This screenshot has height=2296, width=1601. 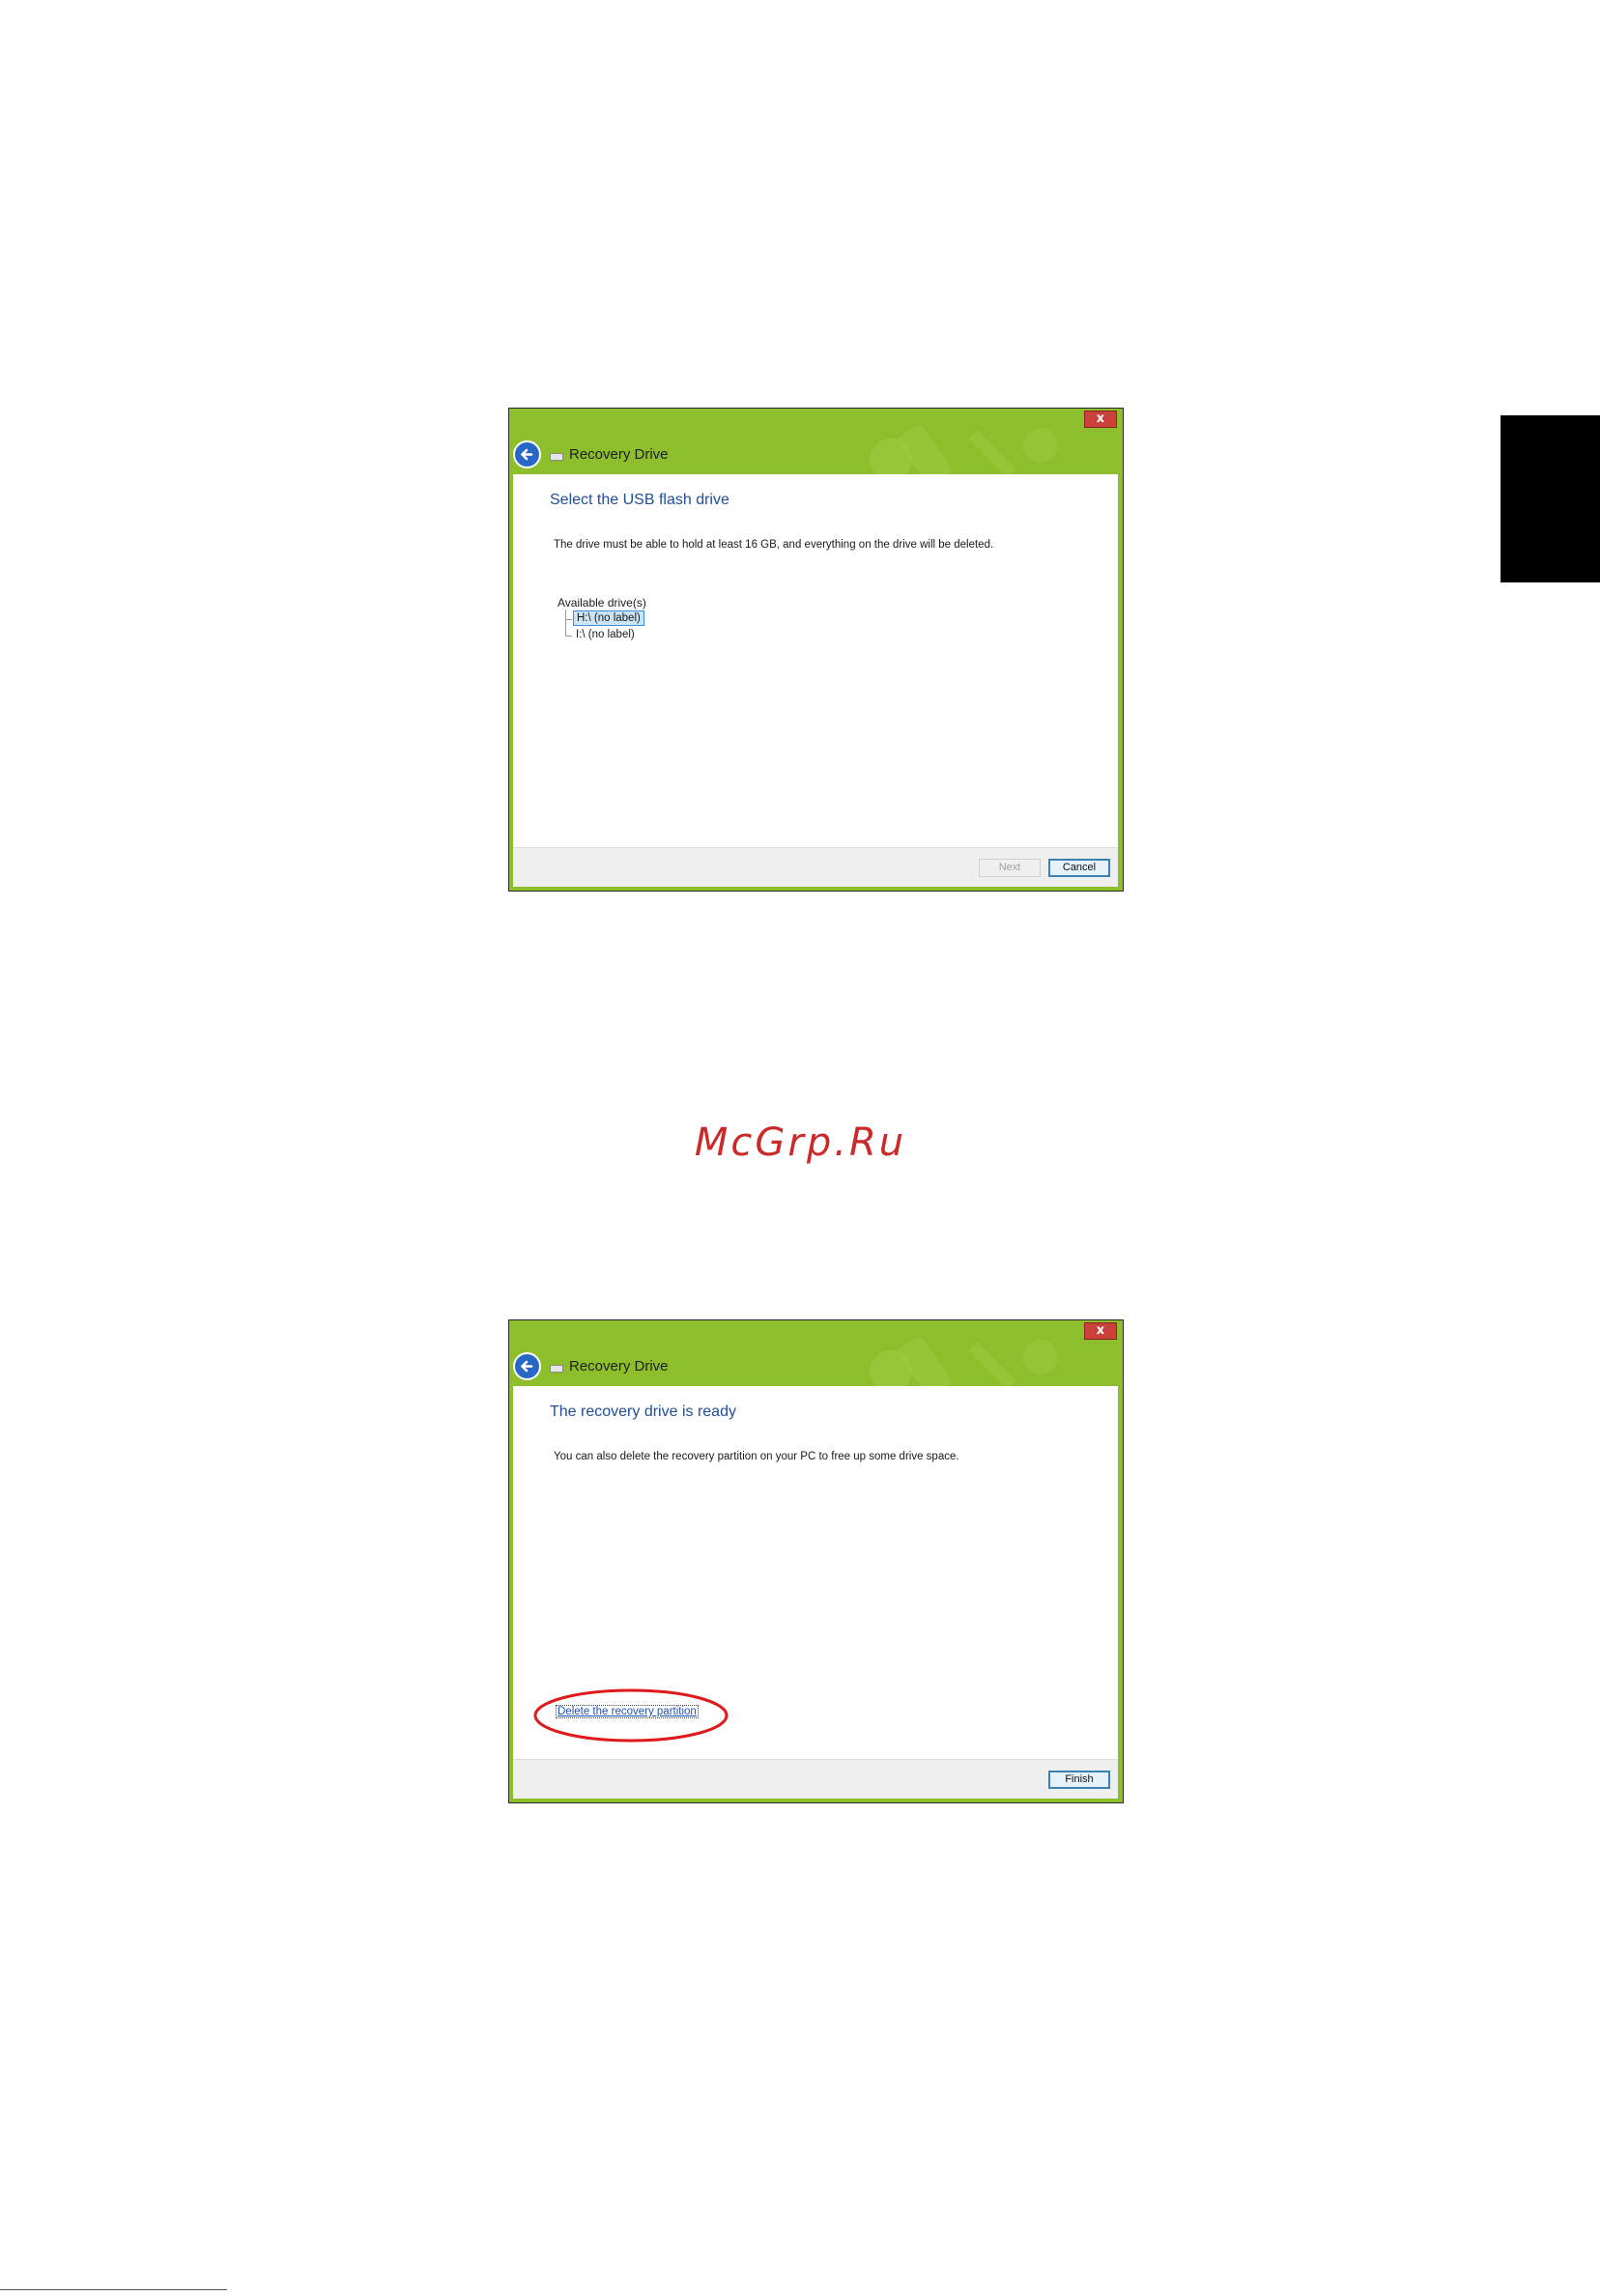 I want to click on delete-recovery-partition-link: Delete the recovery partition, so click(x=627, y=1711).